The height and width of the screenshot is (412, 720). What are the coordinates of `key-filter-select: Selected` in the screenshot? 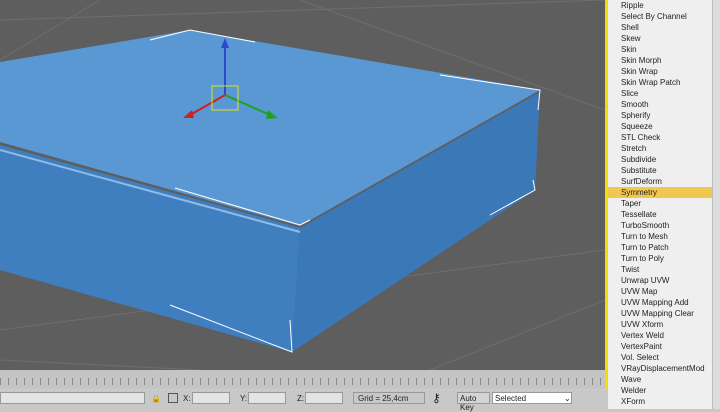 It's located at (532, 398).